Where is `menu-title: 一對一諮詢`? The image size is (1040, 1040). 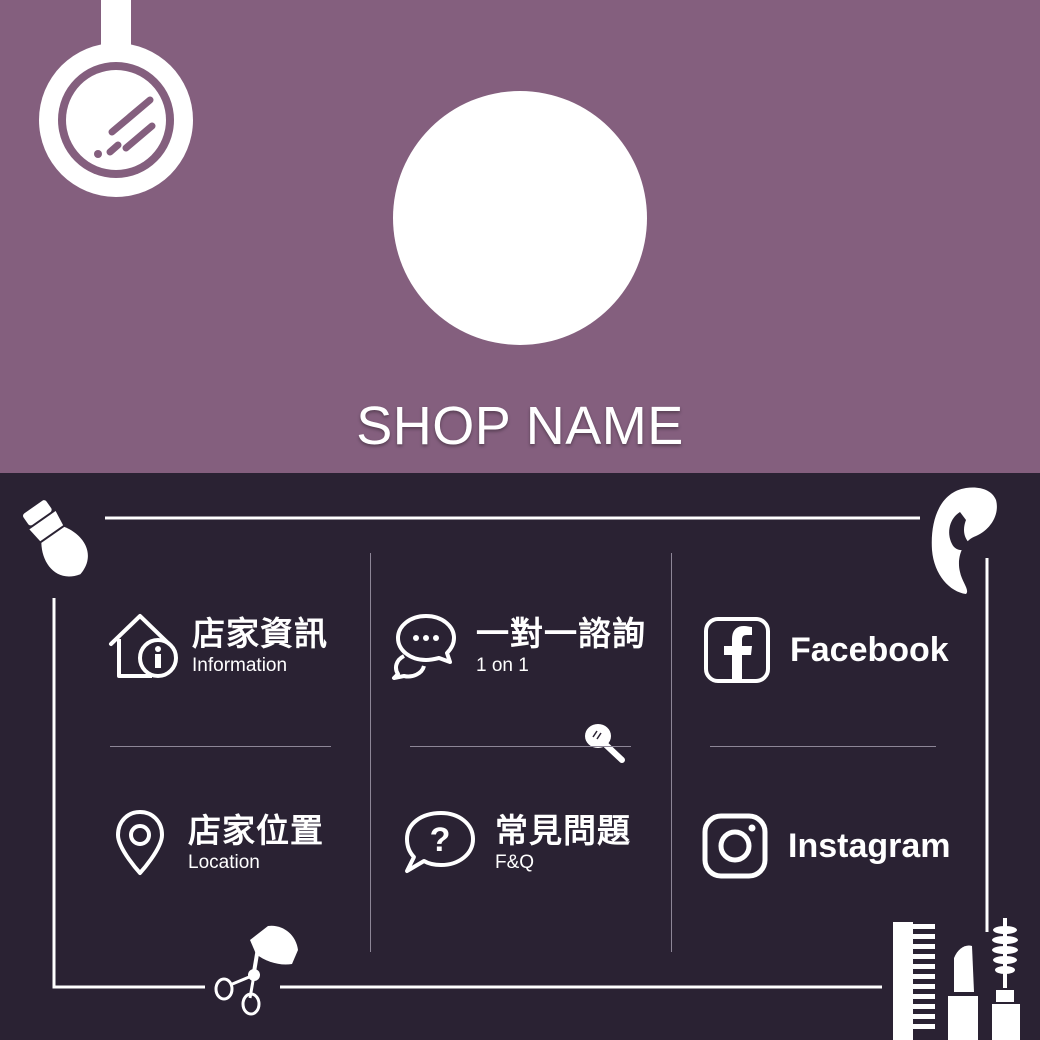 menu-title: 一對一諮詢 is located at coordinates (561, 633).